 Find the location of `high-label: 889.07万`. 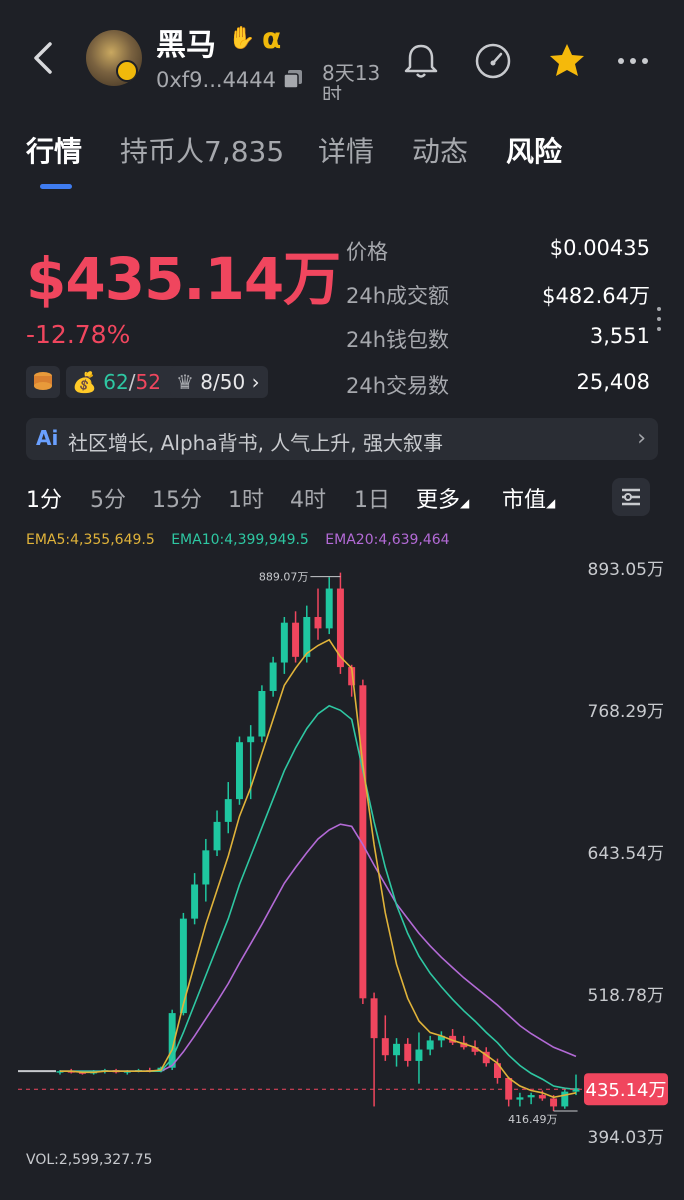

high-label: 889.07万 is located at coordinates (284, 577).